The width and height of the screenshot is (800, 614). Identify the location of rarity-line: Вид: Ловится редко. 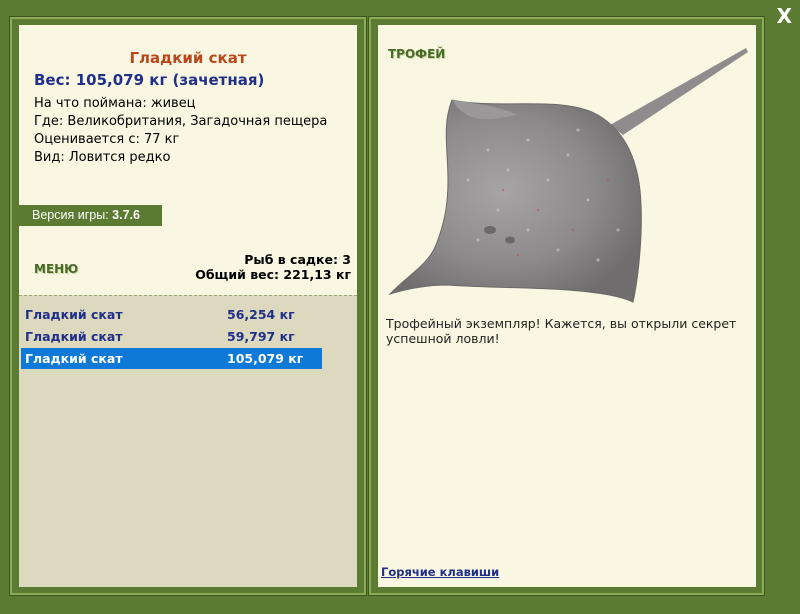
(102, 157).